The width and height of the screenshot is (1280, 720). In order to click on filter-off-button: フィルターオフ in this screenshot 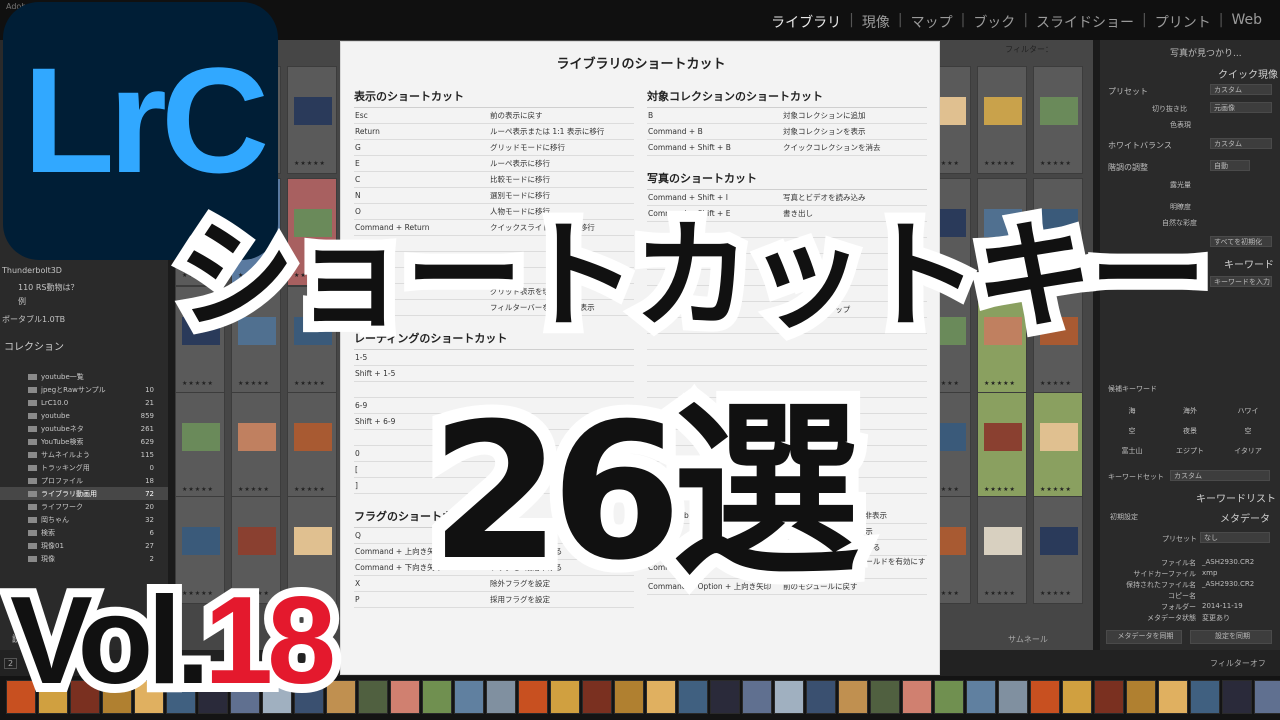, I will do `click(1238, 663)`.